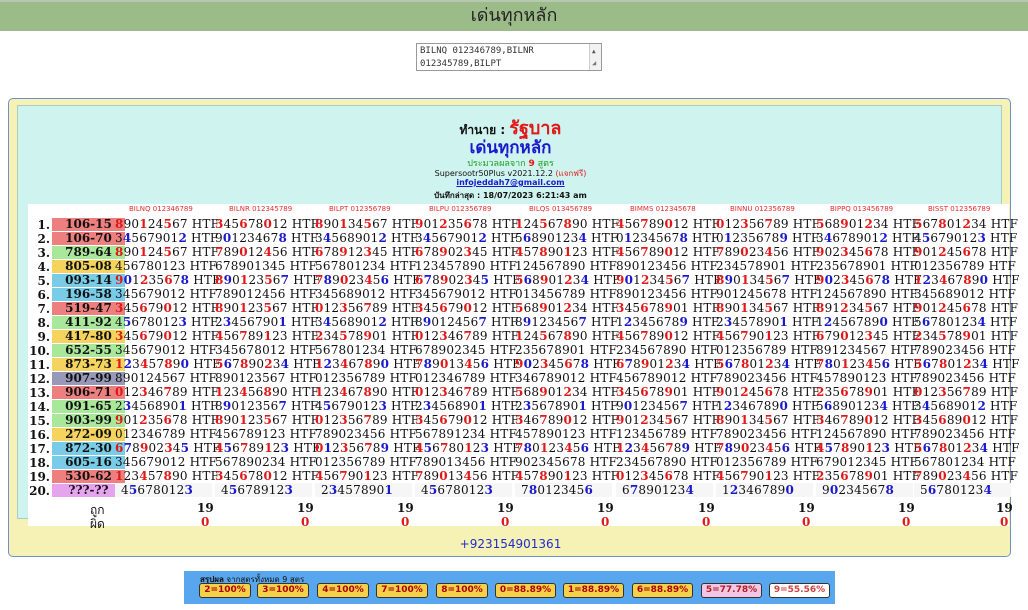  What do you see at coordinates (595, 57) in the screenshot?
I see `textarea-scrollbar` at bounding box center [595, 57].